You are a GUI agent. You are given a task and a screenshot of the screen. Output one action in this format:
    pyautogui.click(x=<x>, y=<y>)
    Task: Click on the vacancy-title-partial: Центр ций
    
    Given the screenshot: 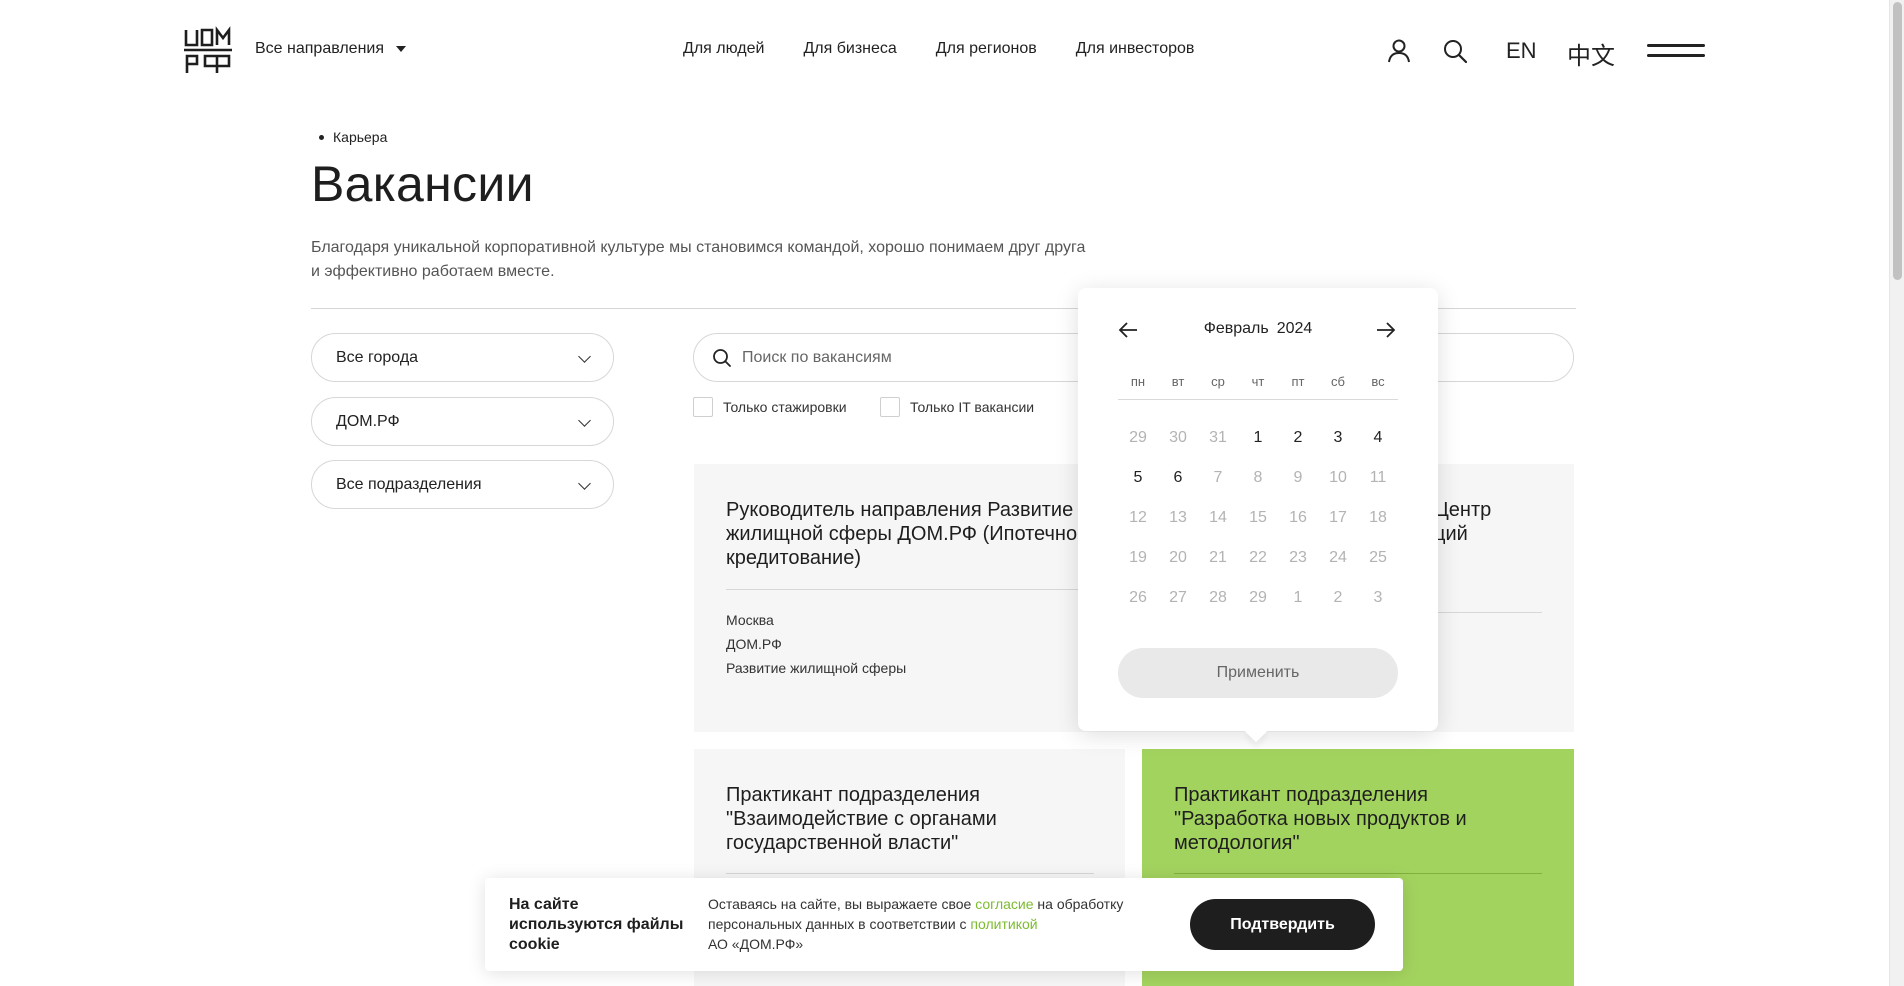 What is the action you would take?
    pyautogui.click(x=1462, y=522)
    